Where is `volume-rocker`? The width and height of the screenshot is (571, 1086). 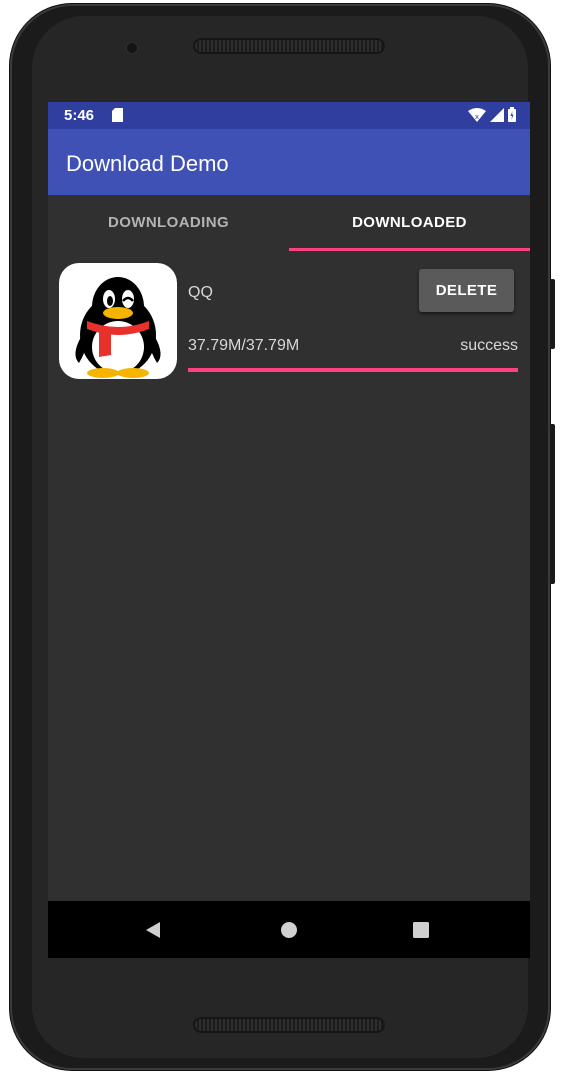 volume-rocker is located at coordinates (552, 504).